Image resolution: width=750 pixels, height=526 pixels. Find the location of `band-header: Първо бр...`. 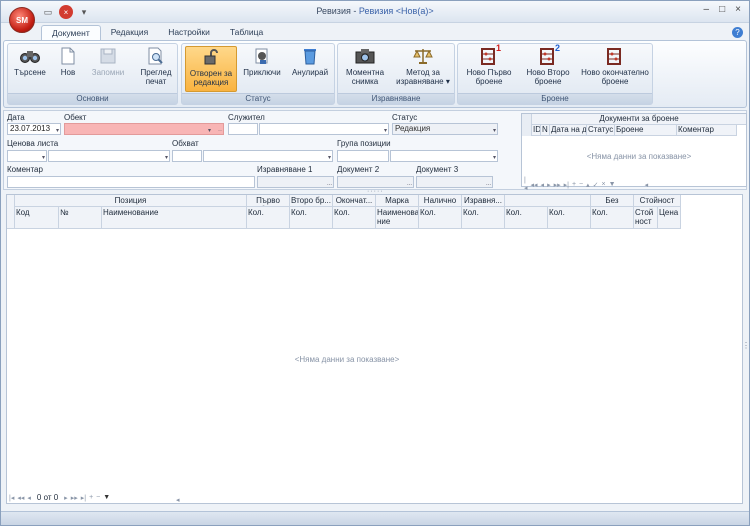

band-header: Първо бр... is located at coordinates (268, 201).